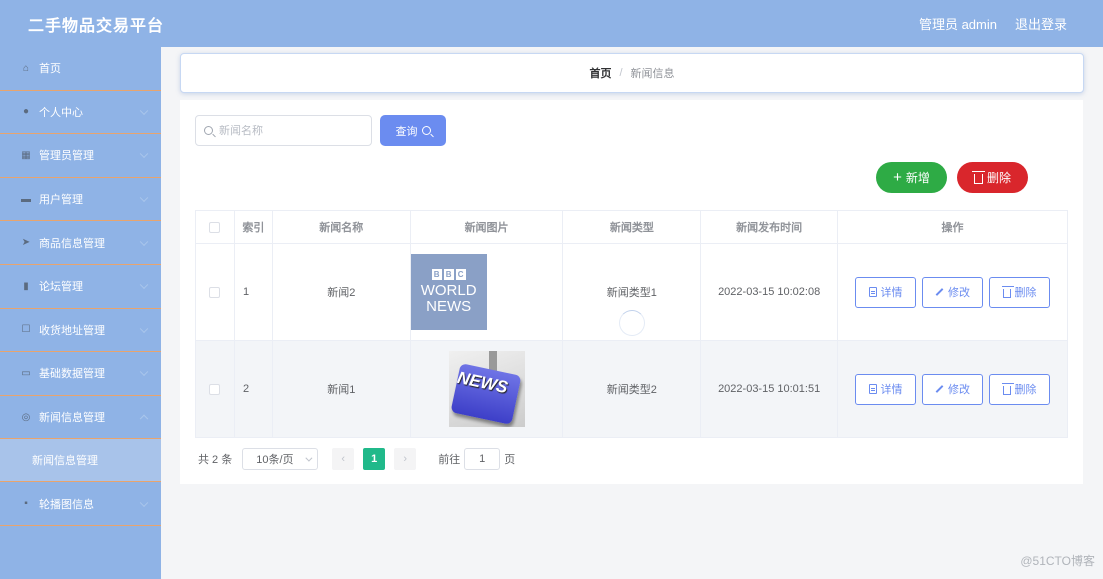 This screenshot has width=1103, height=579. Describe the element at coordinates (61, 112) in the screenshot. I see `sidebar-item-label: 个人中心` at that location.